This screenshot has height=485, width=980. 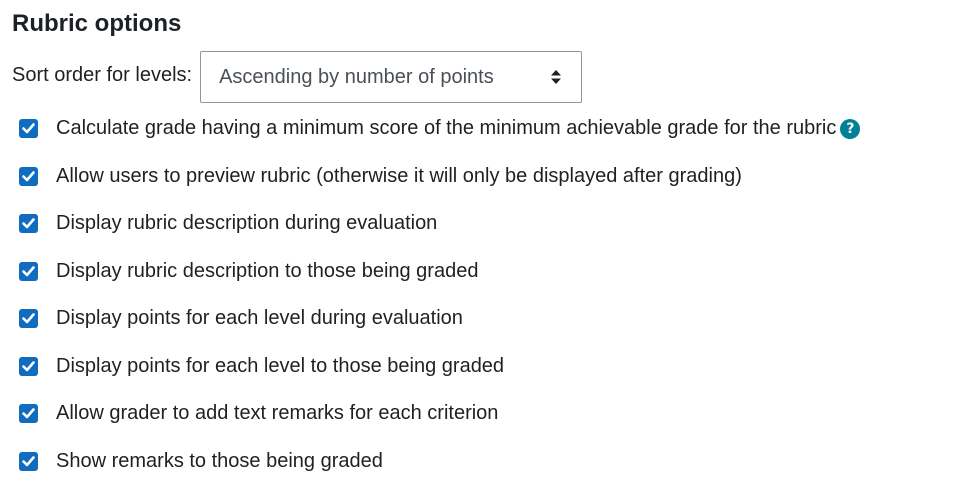 I want to click on help-icon: ?, so click(x=850, y=129).